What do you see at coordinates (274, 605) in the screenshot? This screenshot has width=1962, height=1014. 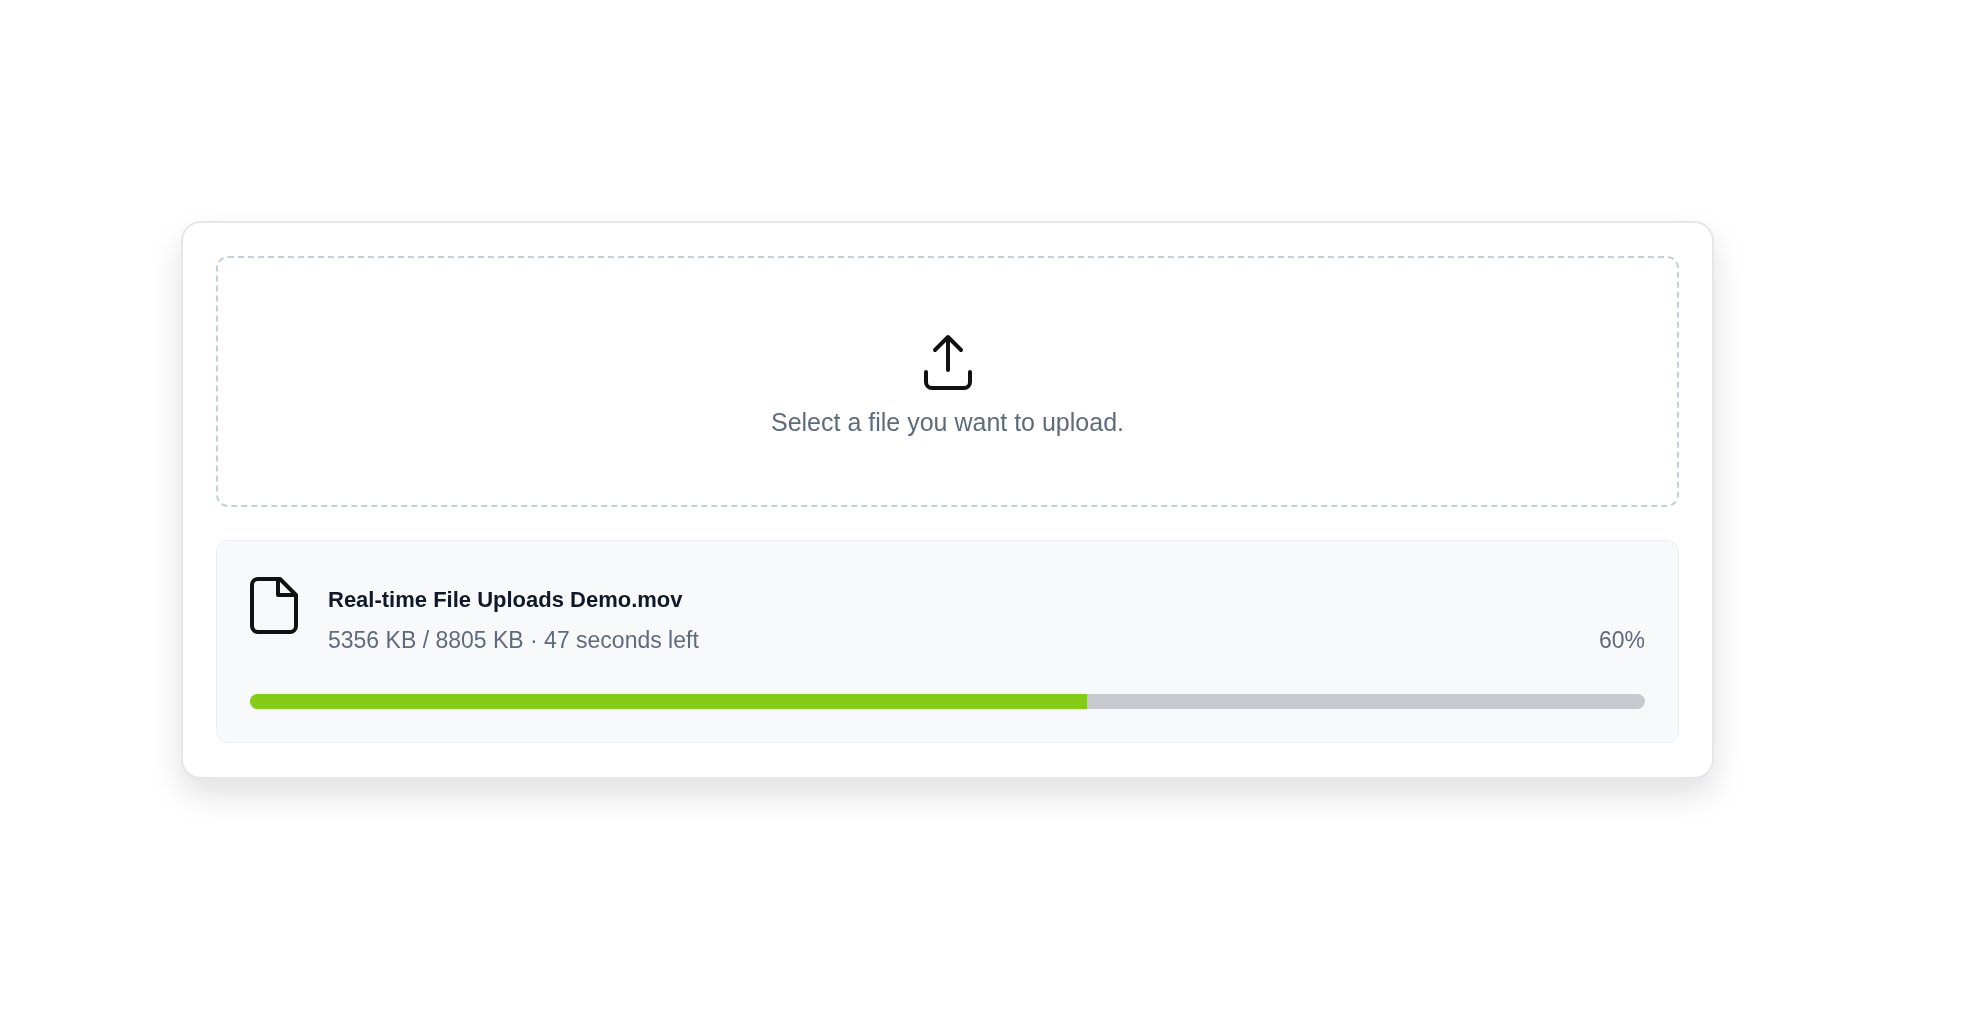 I see `file-icon` at bounding box center [274, 605].